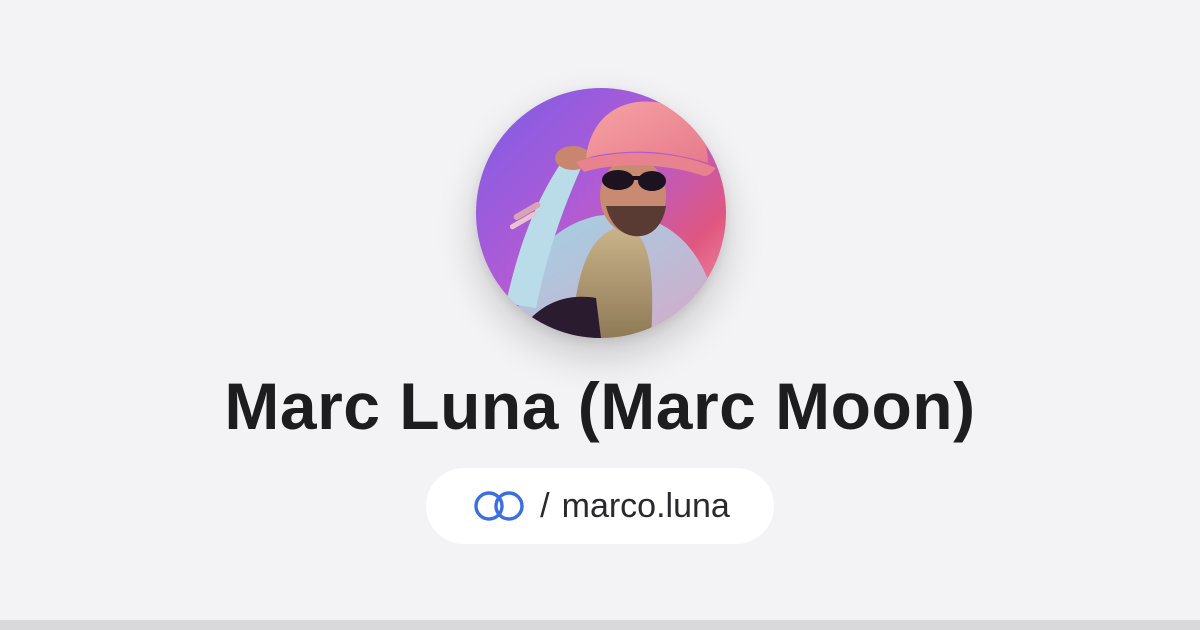  I want to click on handle-text: marco.luna, so click(645, 506).